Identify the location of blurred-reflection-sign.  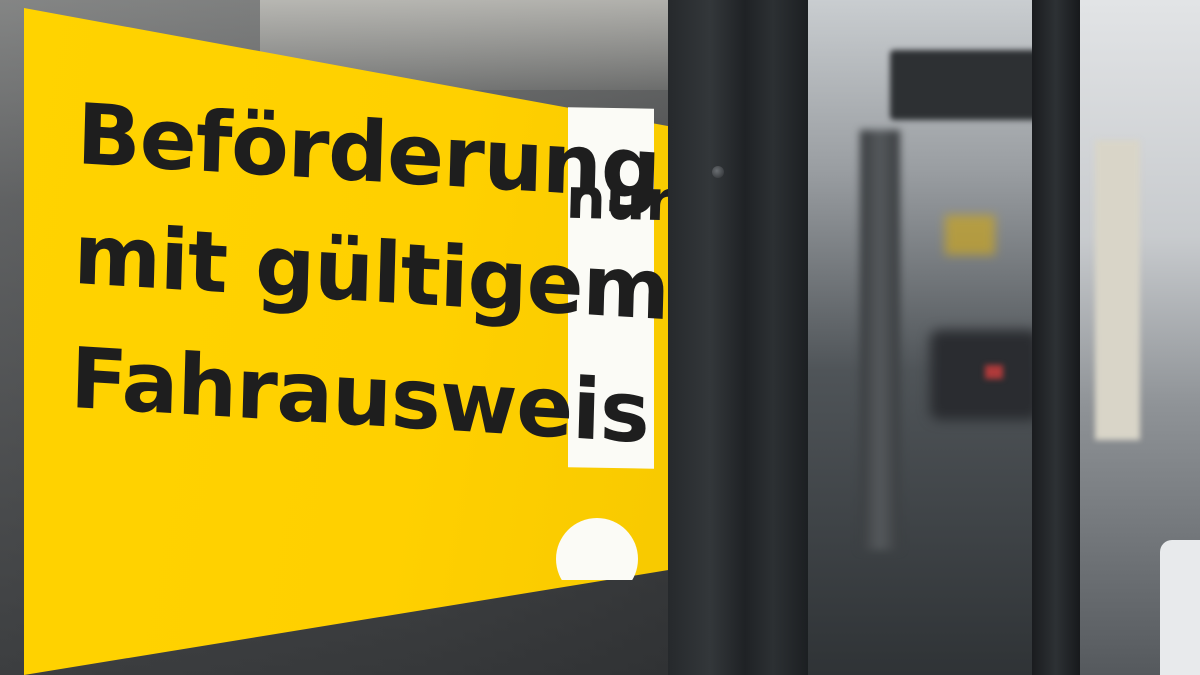
(965, 85).